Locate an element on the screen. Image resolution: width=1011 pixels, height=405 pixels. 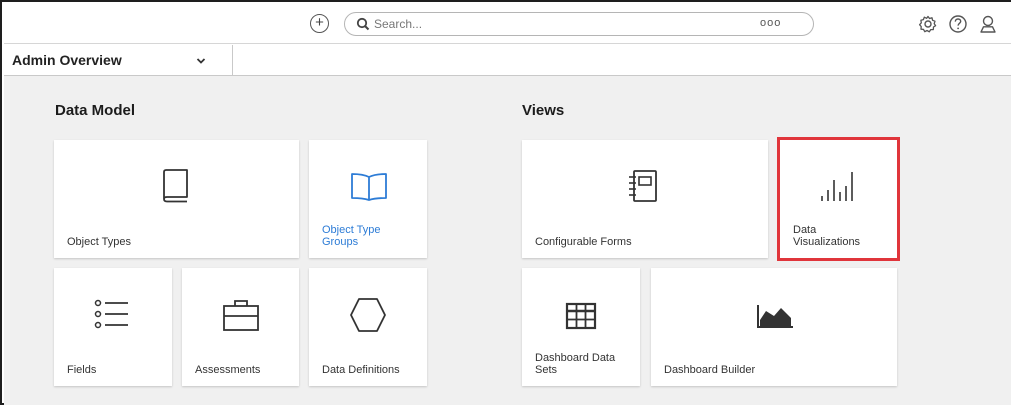
add-icon: + is located at coordinates (319, 23).